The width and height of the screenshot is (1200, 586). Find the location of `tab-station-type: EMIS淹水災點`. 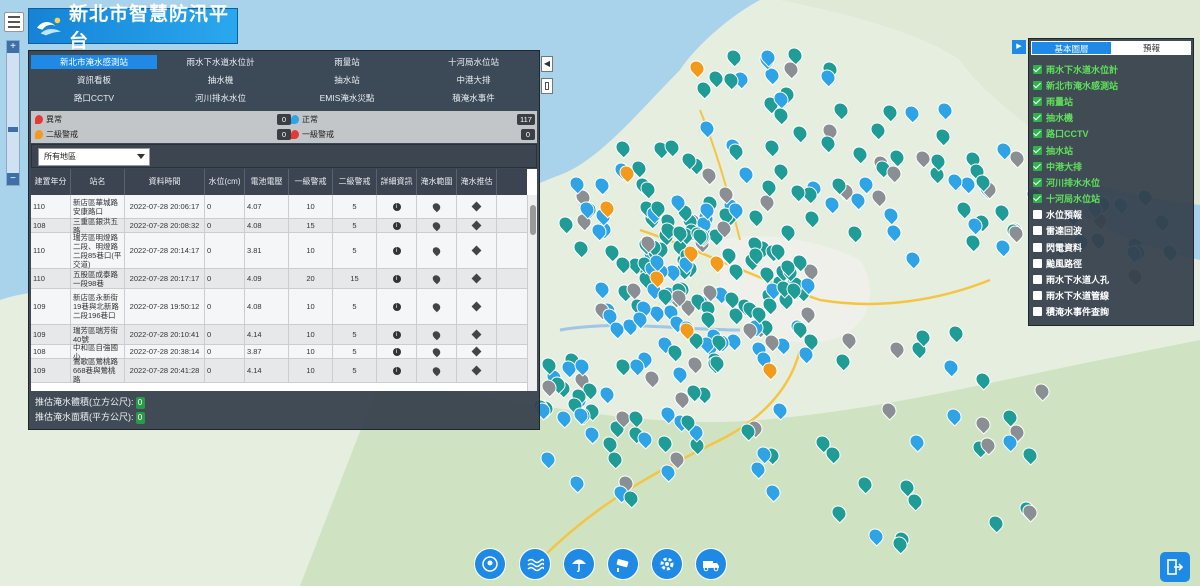

tab-station-type: EMIS淹水災點 is located at coordinates (347, 98).